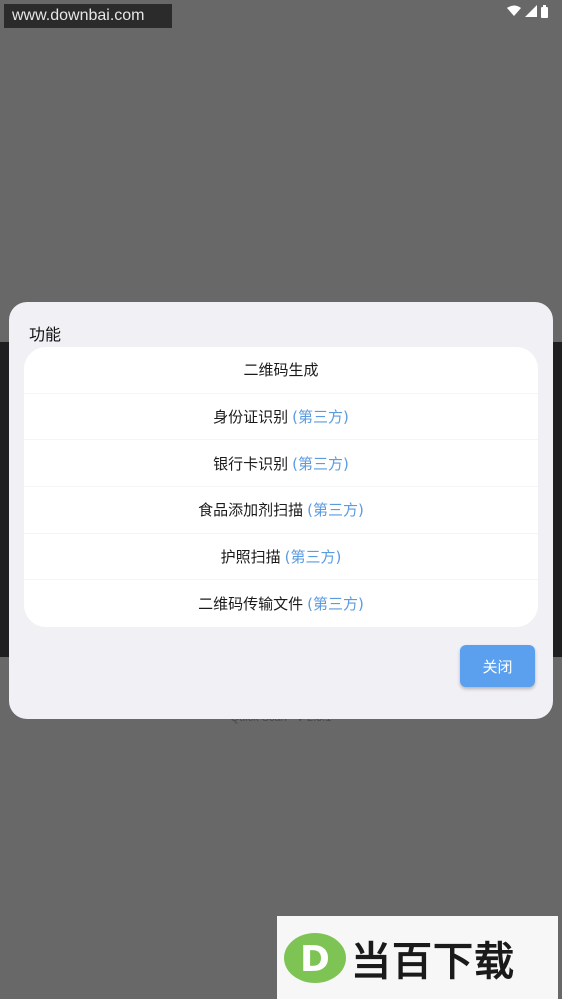 The image size is (562, 999). I want to click on status-bar, so click(527, 11).